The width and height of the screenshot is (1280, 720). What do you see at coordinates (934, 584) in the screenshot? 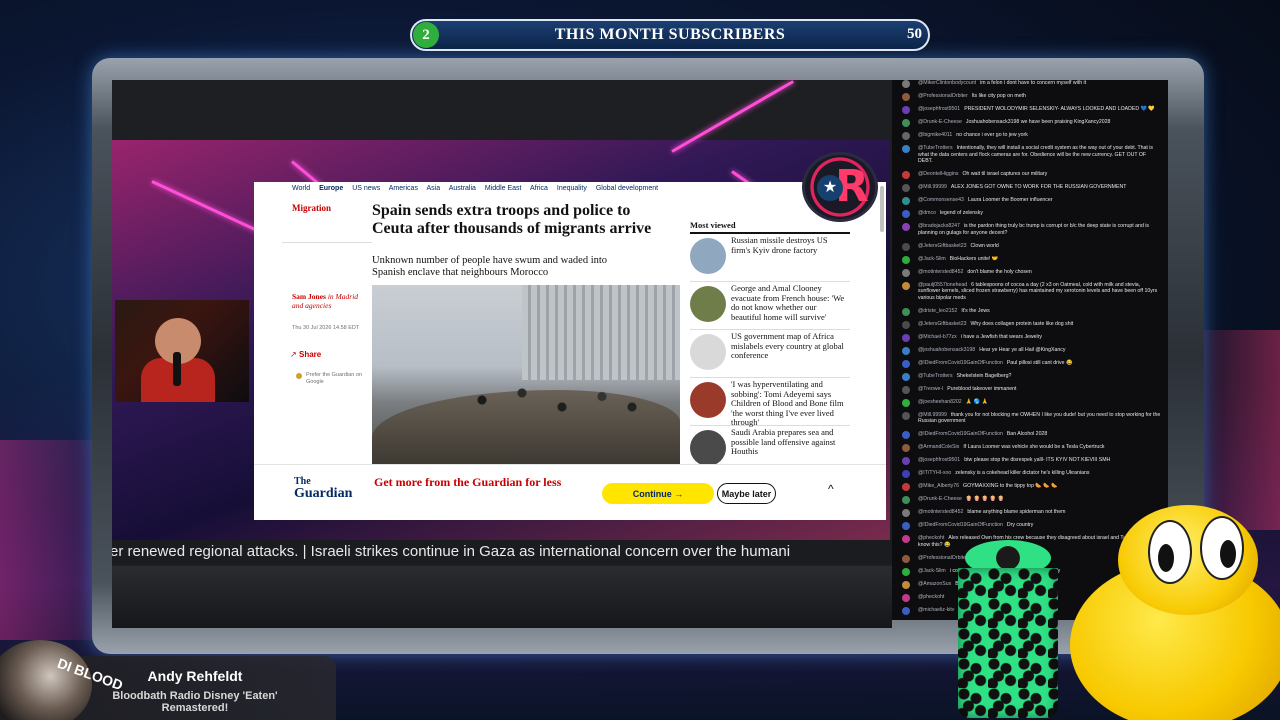
I see `chat-username: @AmazonSux` at bounding box center [934, 584].